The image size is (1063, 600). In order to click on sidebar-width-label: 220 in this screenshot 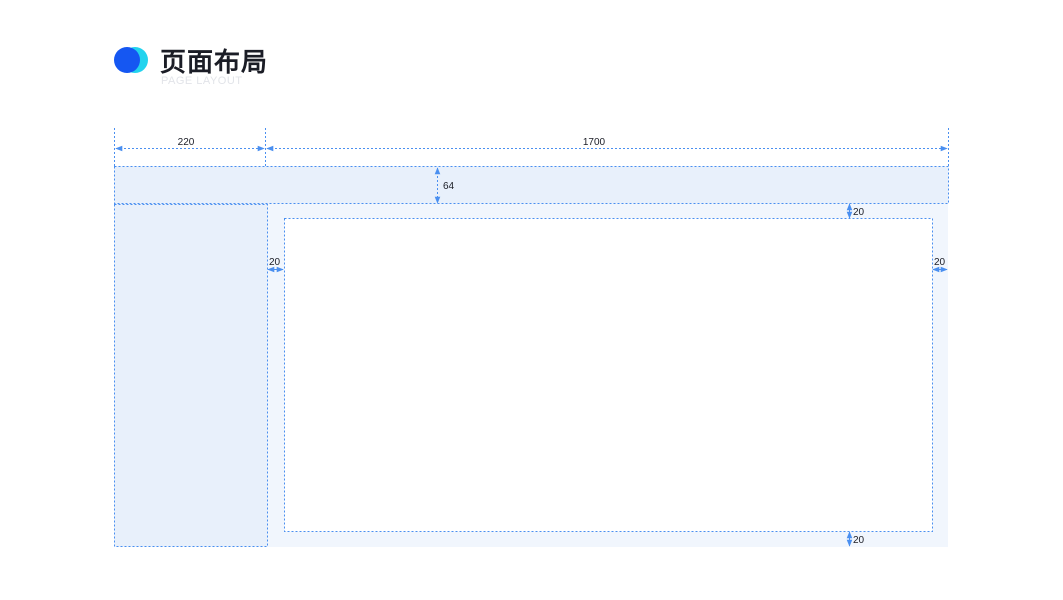, I will do `click(186, 142)`.